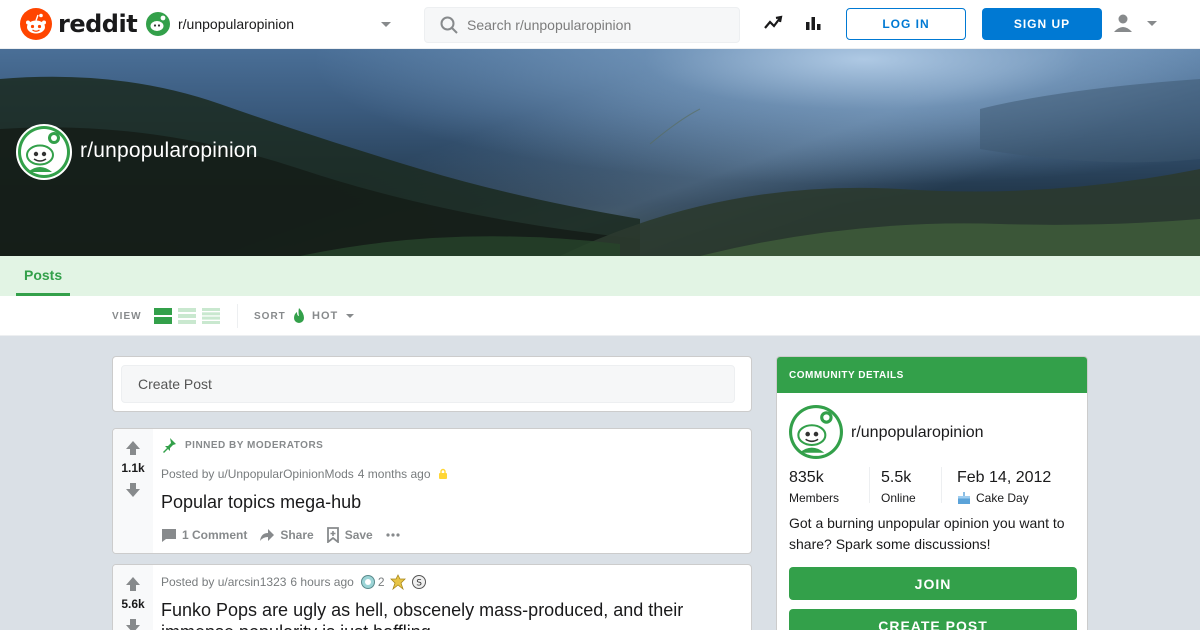 The width and height of the screenshot is (1200, 630). What do you see at coordinates (814, 498) in the screenshot?
I see `members-label: Members` at bounding box center [814, 498].